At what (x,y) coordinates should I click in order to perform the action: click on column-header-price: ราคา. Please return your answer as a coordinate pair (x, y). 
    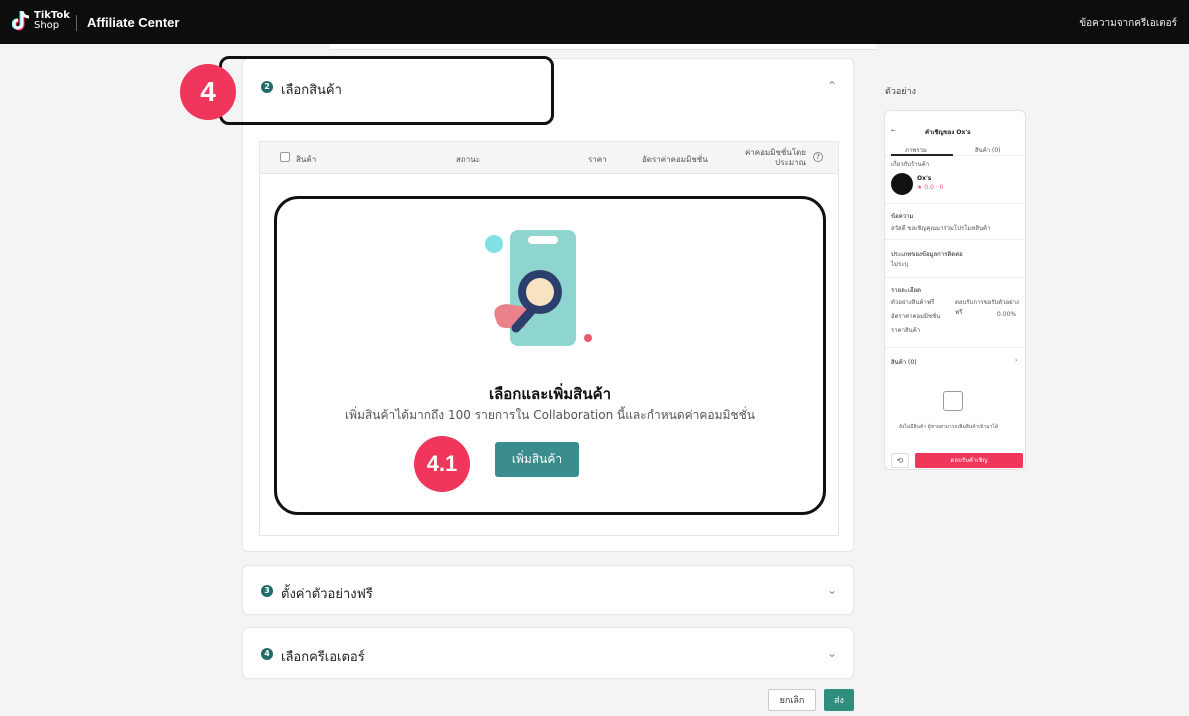
    Looking at the image, I should click on (597, 159).